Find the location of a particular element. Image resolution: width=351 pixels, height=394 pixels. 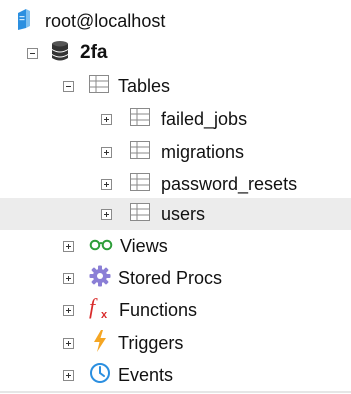

tree-node-table-migrations: migrations is located at coordinates (175, 152).